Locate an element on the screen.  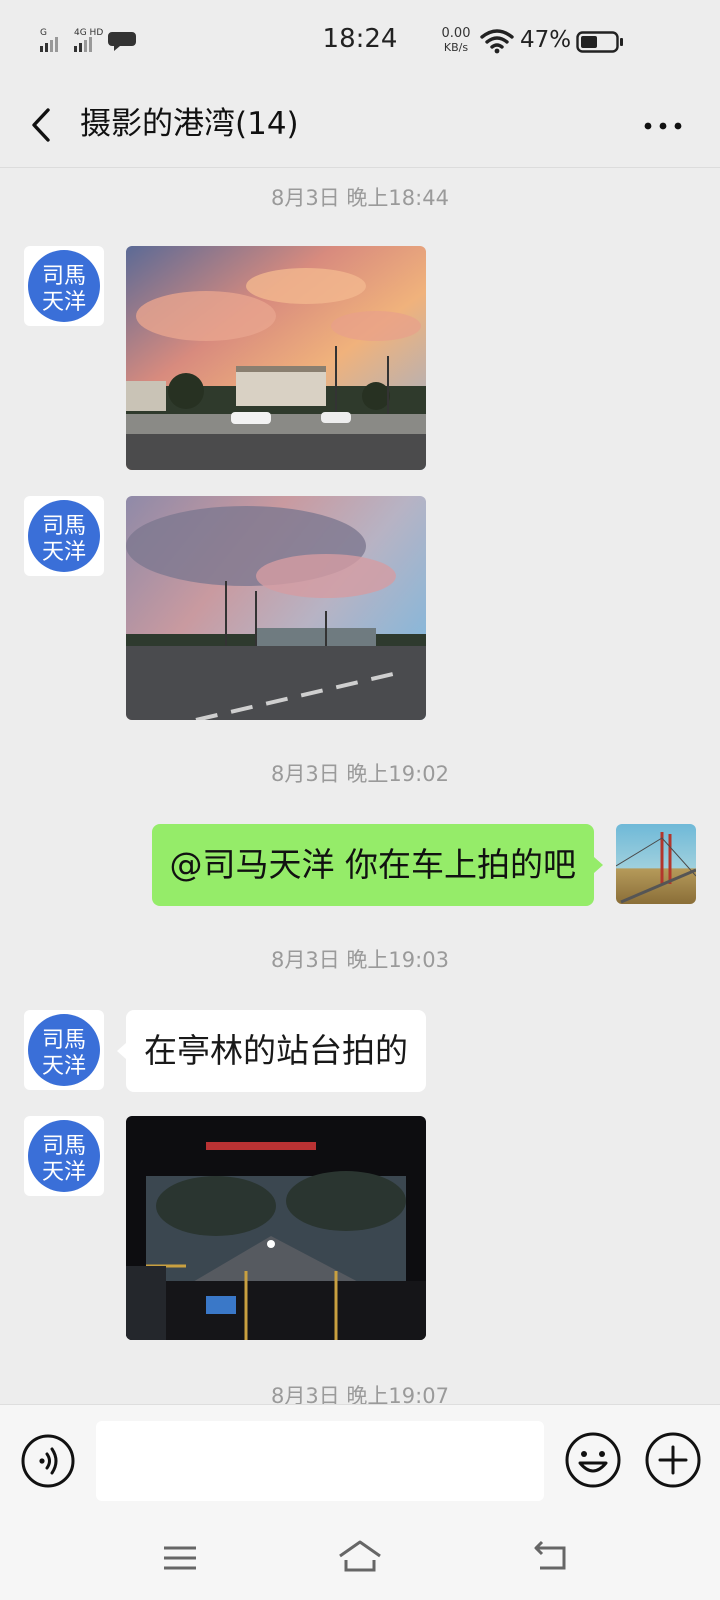
image-message-bus-windshield is located at coordinates (276, 1228).